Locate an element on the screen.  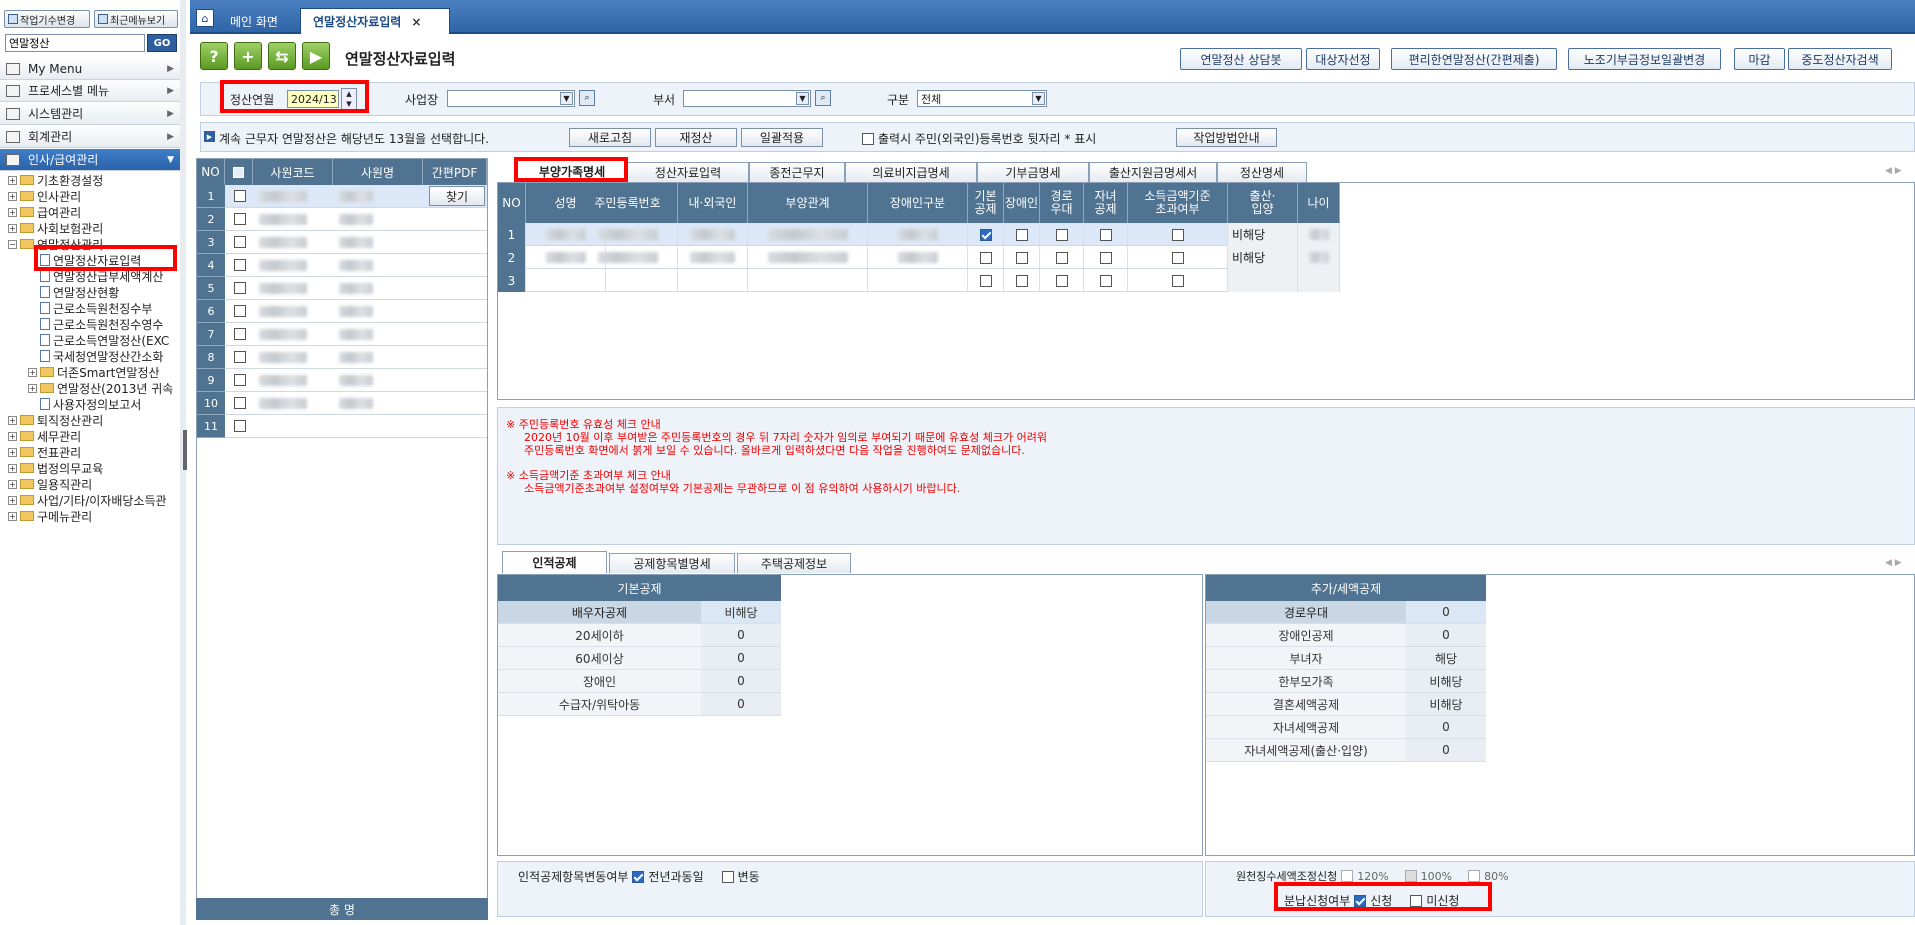
pct-100-checkbox is located at coordinates (1410, 876).